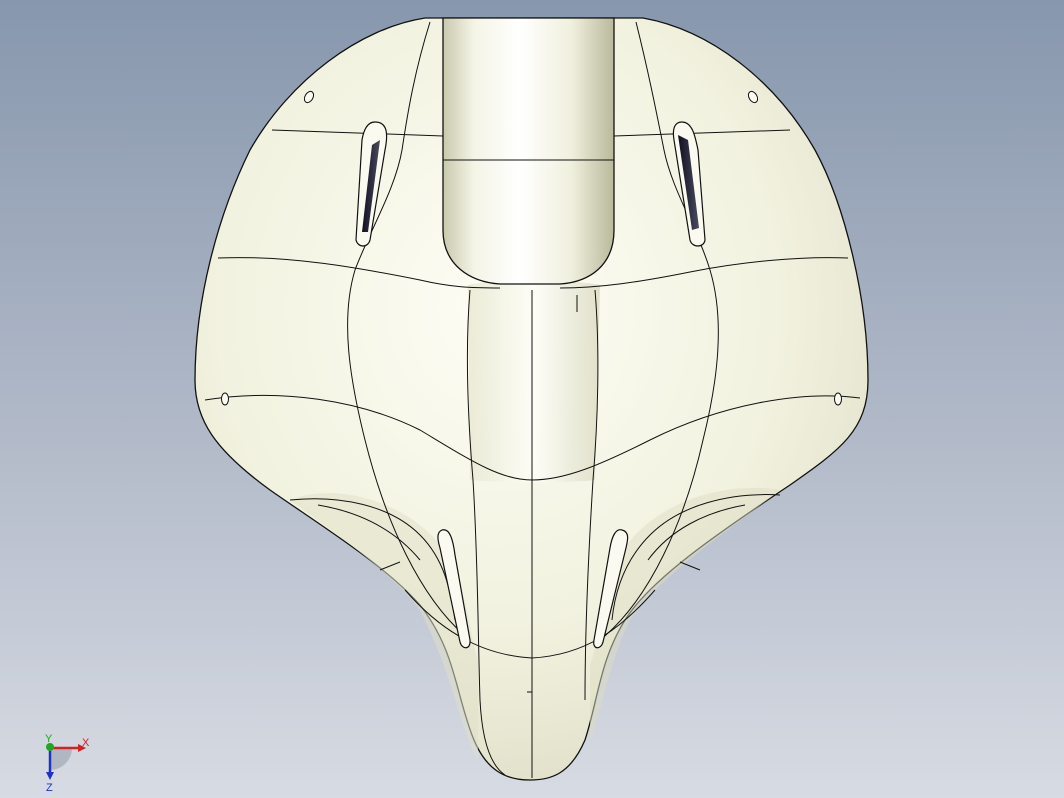  What do you see at coordinates (534, 381) in the screenshot?
I see `neck-surface` at bounding box center [534, 381].